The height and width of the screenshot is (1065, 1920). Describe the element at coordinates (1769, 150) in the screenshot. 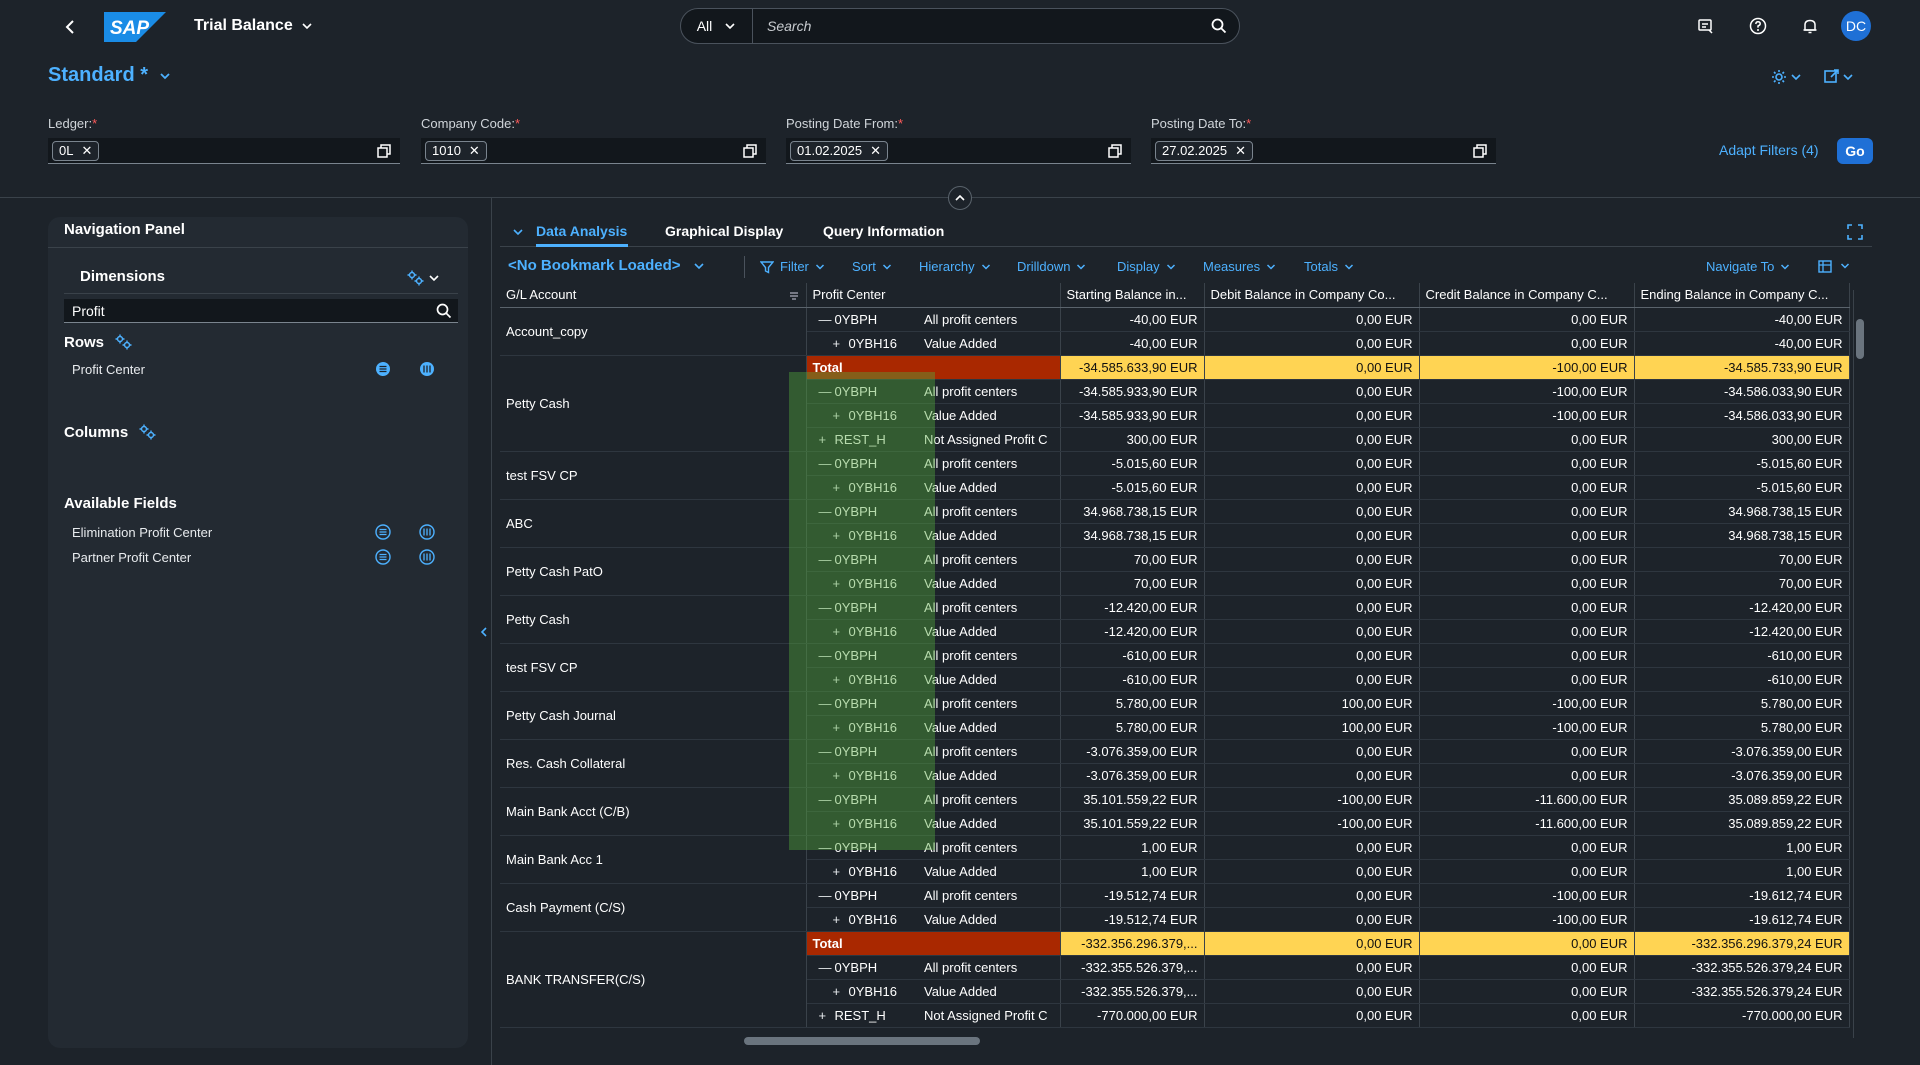

I see `adapt-filters-button: Adapt Filters (4)` at that location.